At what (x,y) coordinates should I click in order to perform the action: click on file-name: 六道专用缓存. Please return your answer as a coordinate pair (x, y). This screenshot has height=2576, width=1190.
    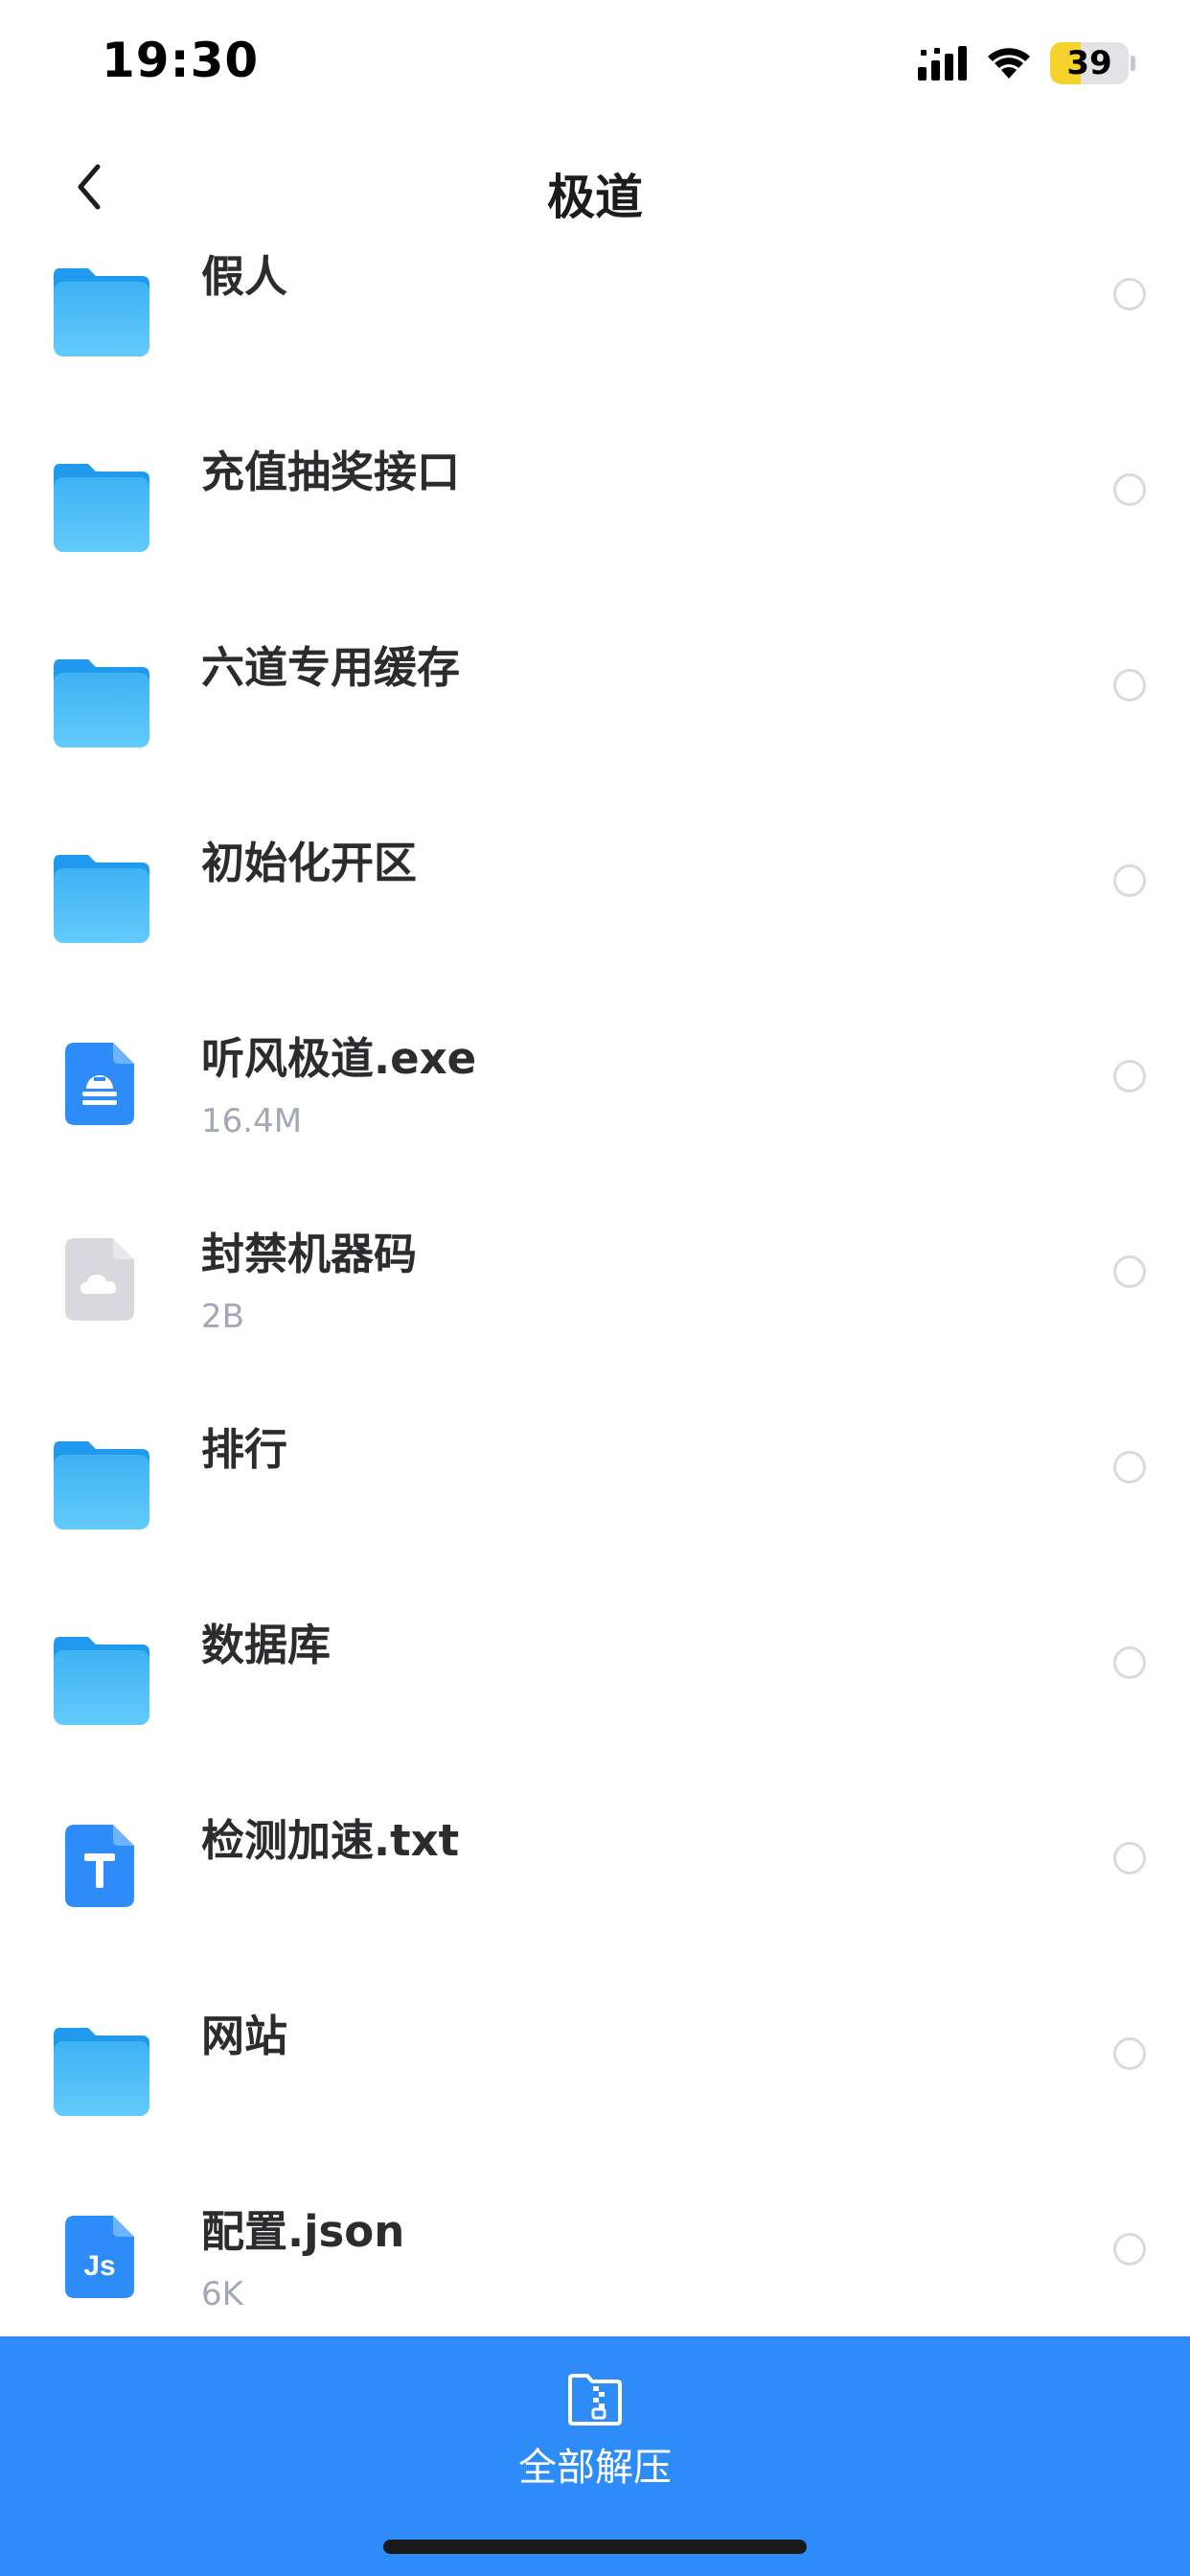
    Looking at the image, I should click on (331, 667).